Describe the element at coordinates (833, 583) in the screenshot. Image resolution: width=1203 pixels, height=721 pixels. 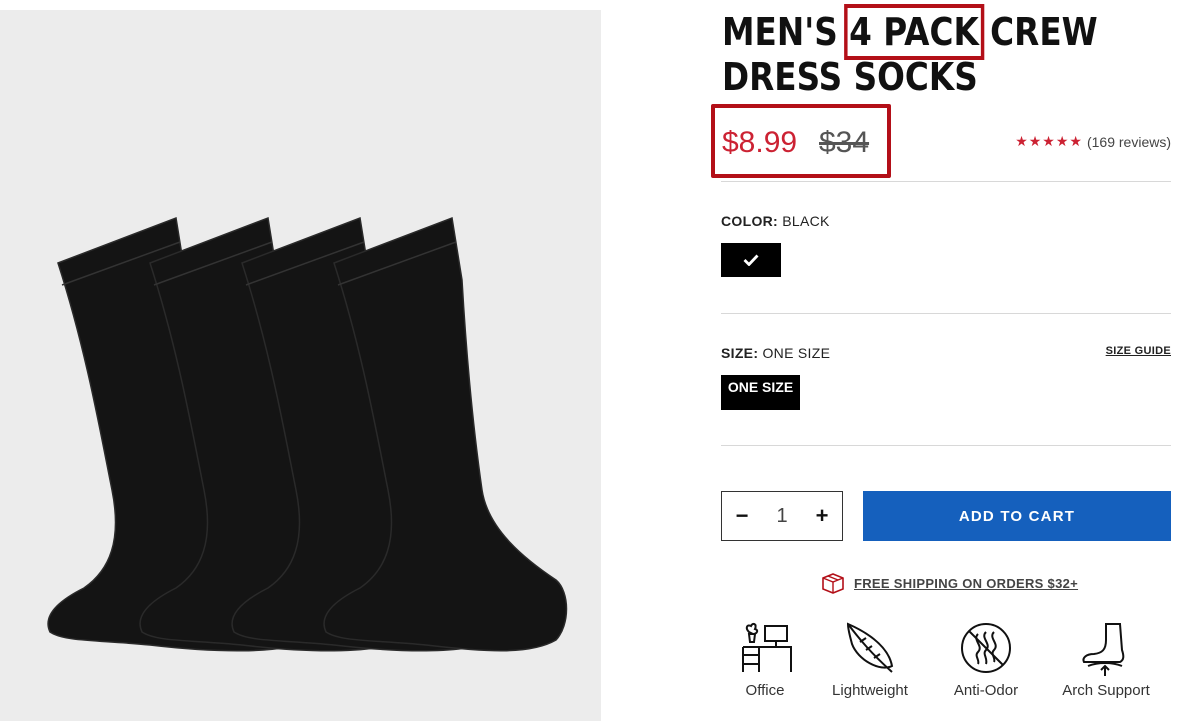
I see `package-icon` at that location.